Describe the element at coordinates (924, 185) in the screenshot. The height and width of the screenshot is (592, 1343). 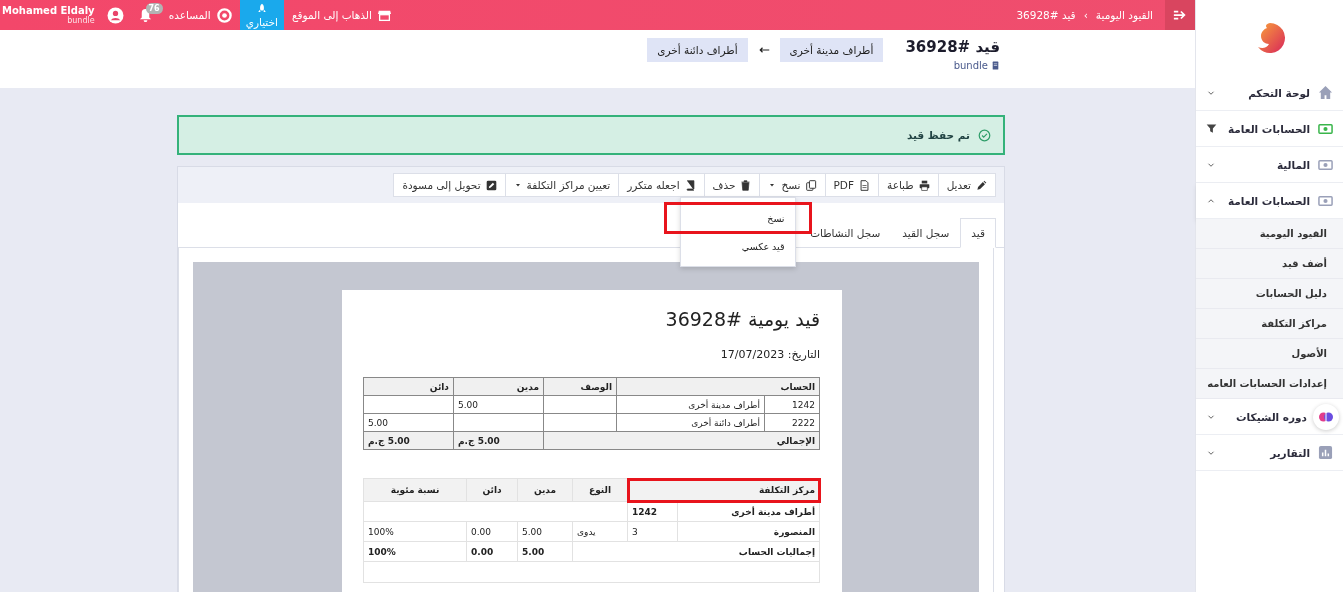
I see `printer-icon` at that location.